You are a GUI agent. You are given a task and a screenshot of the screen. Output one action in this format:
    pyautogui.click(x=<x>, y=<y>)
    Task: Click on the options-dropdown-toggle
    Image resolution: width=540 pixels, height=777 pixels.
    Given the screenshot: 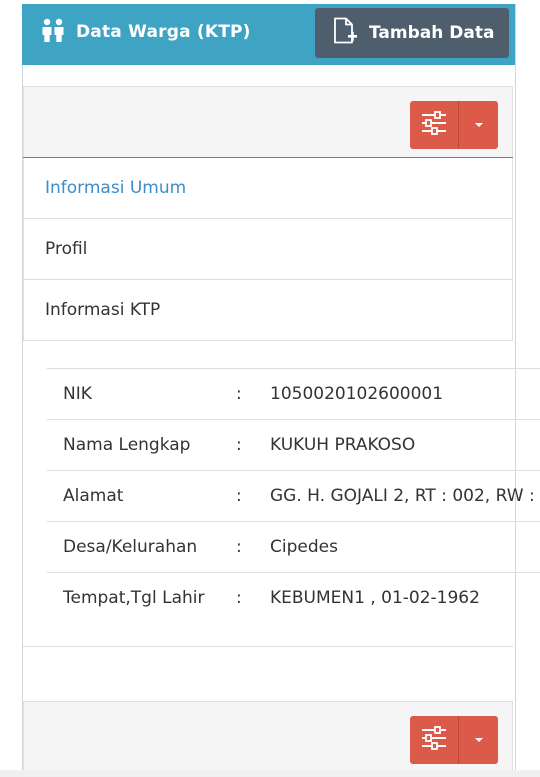 What is the action you would take?
    pyautogui.click(x=478, y=125)
    